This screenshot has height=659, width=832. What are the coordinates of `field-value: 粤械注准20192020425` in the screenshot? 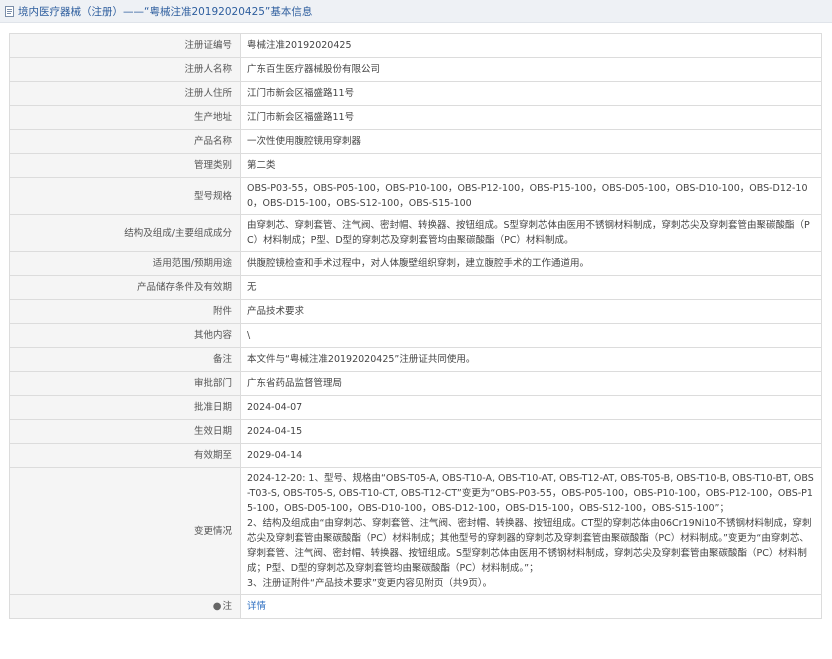 It's located at (531, 45).